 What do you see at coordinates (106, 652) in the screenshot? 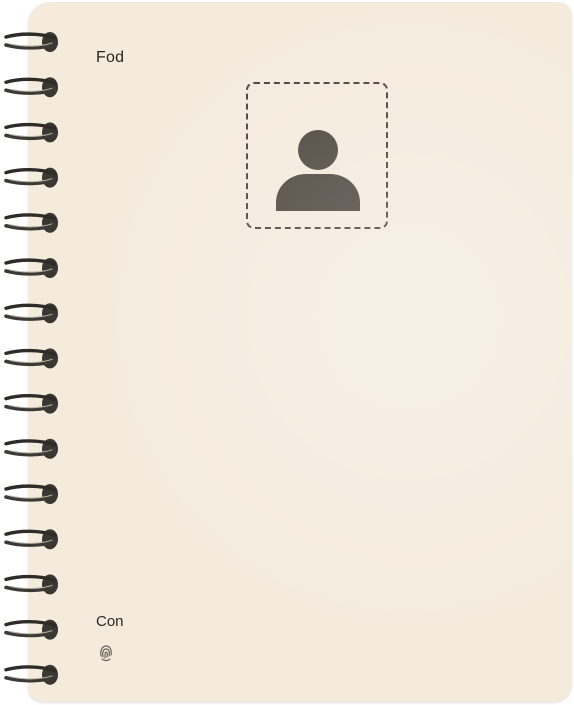
I see `fingerprint-icon` at bounding box center [106, 652].